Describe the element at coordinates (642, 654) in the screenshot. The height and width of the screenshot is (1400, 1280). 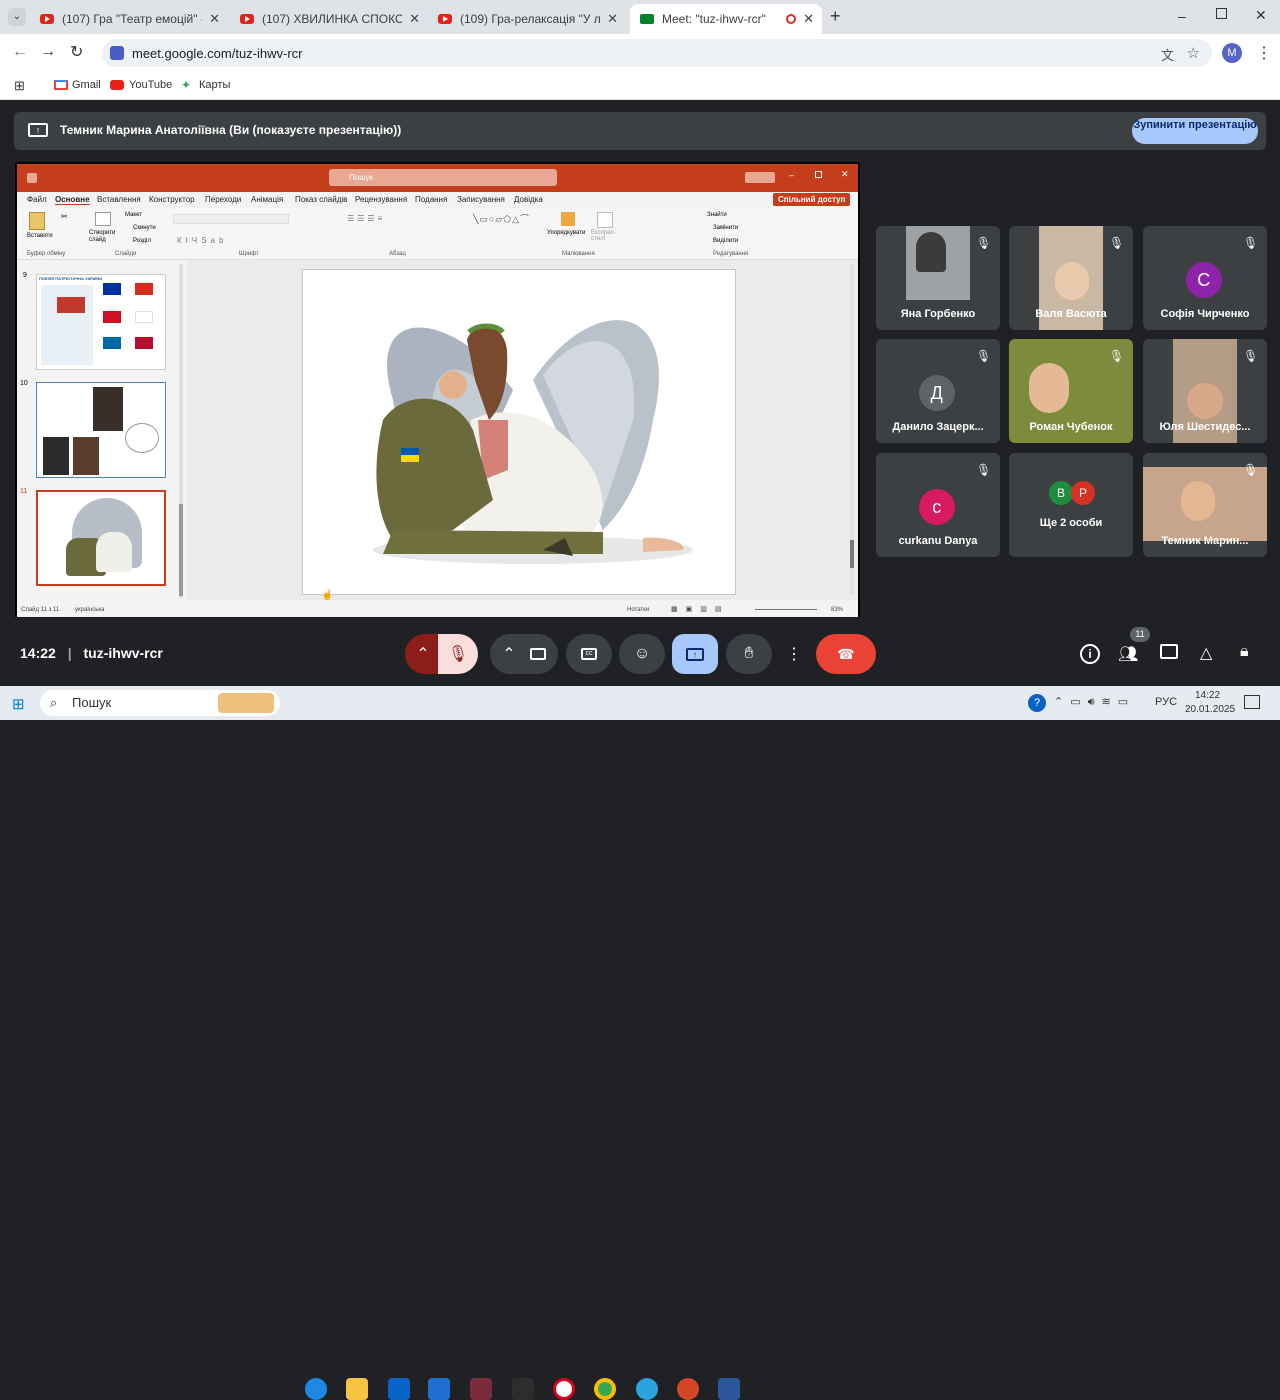
I see `reactions-button: ☺` at that location.